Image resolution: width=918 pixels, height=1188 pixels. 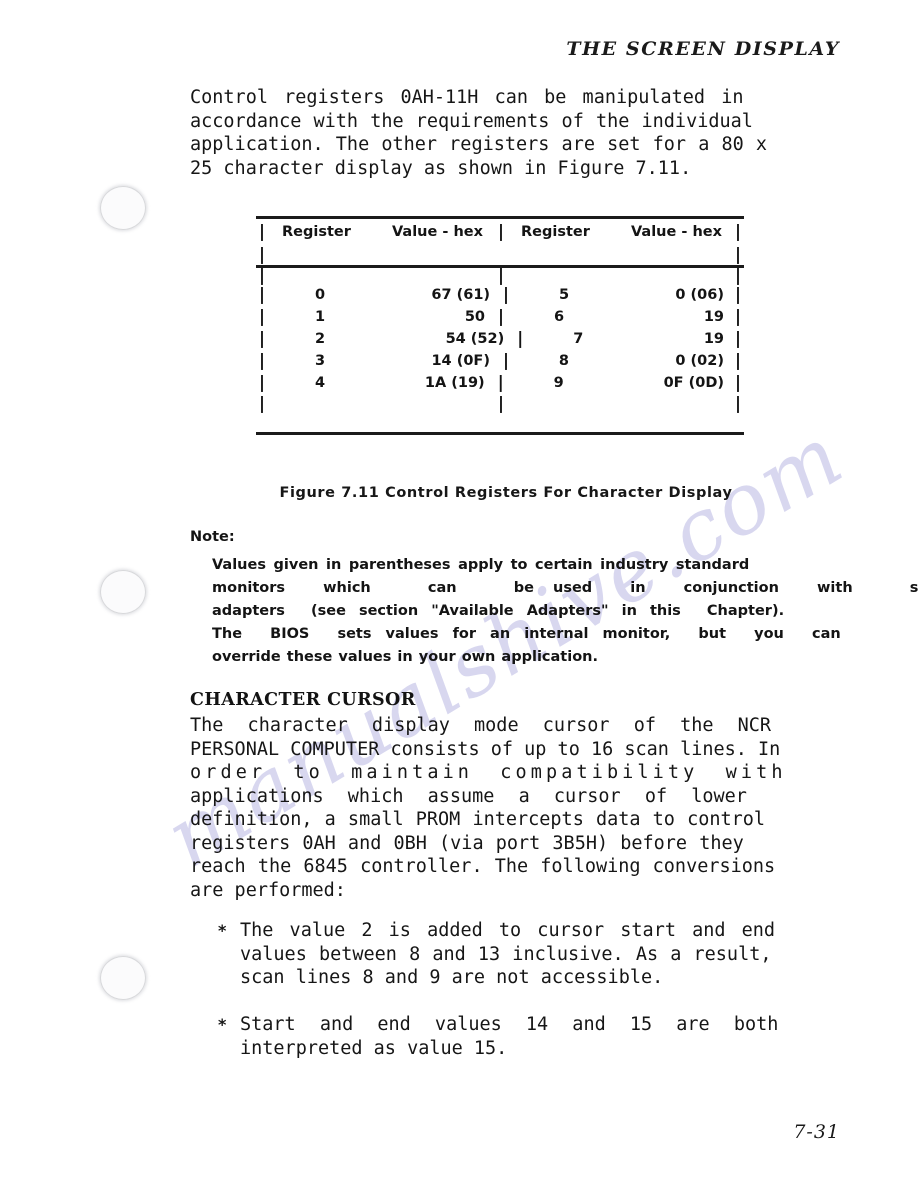 What do you see at coordinates (320, 383) in the screenshot?
I see `register-left: 4` at bounding box center [320, 383].